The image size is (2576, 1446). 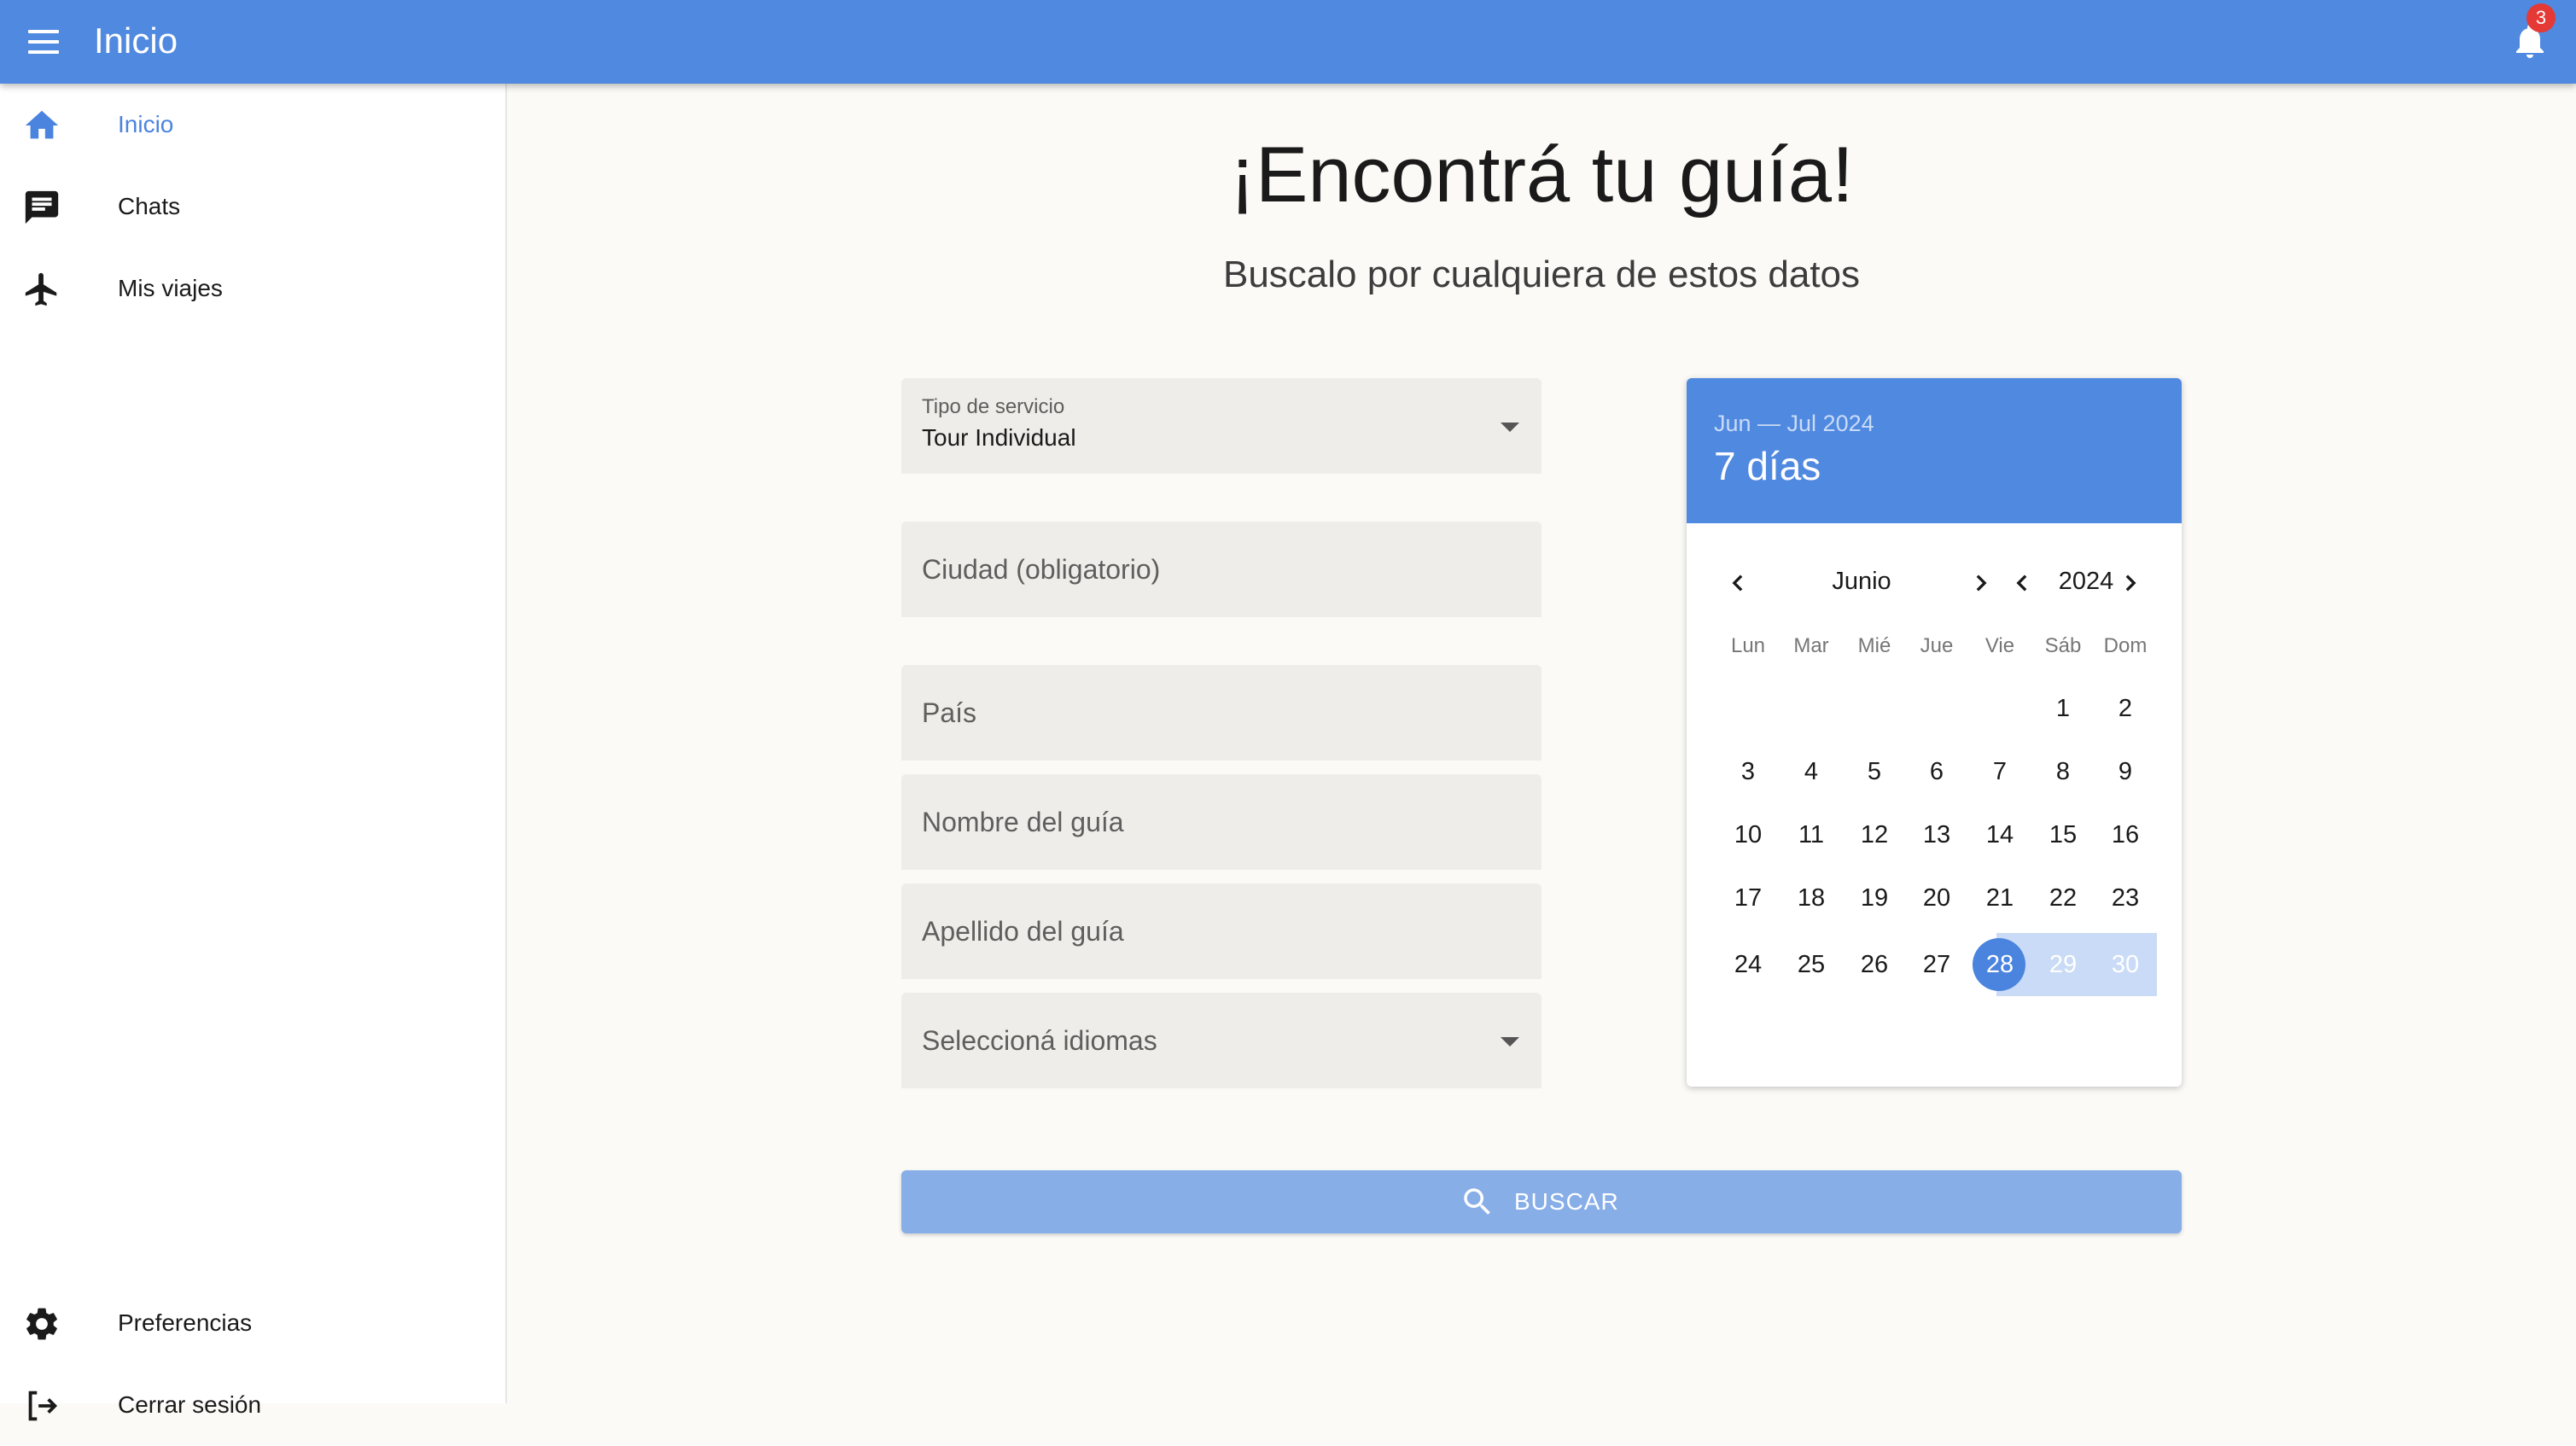 I want to click on page-subtitle: Buscalo por cualquiera de estos datos, so click(x=1541, y=274).